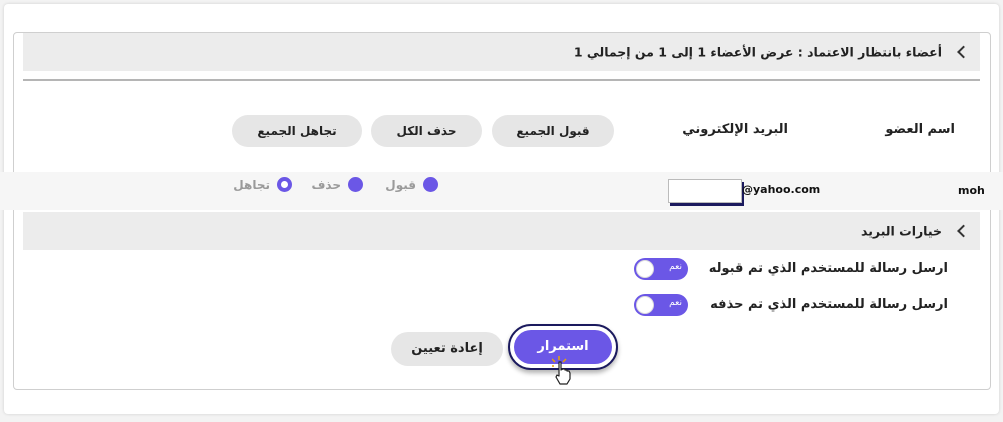 This screenshot has height=422, width=1003. What do you see at coordinates (501, 191) in the screenshot?
I see `table-row` at bounding box center [501, 191].